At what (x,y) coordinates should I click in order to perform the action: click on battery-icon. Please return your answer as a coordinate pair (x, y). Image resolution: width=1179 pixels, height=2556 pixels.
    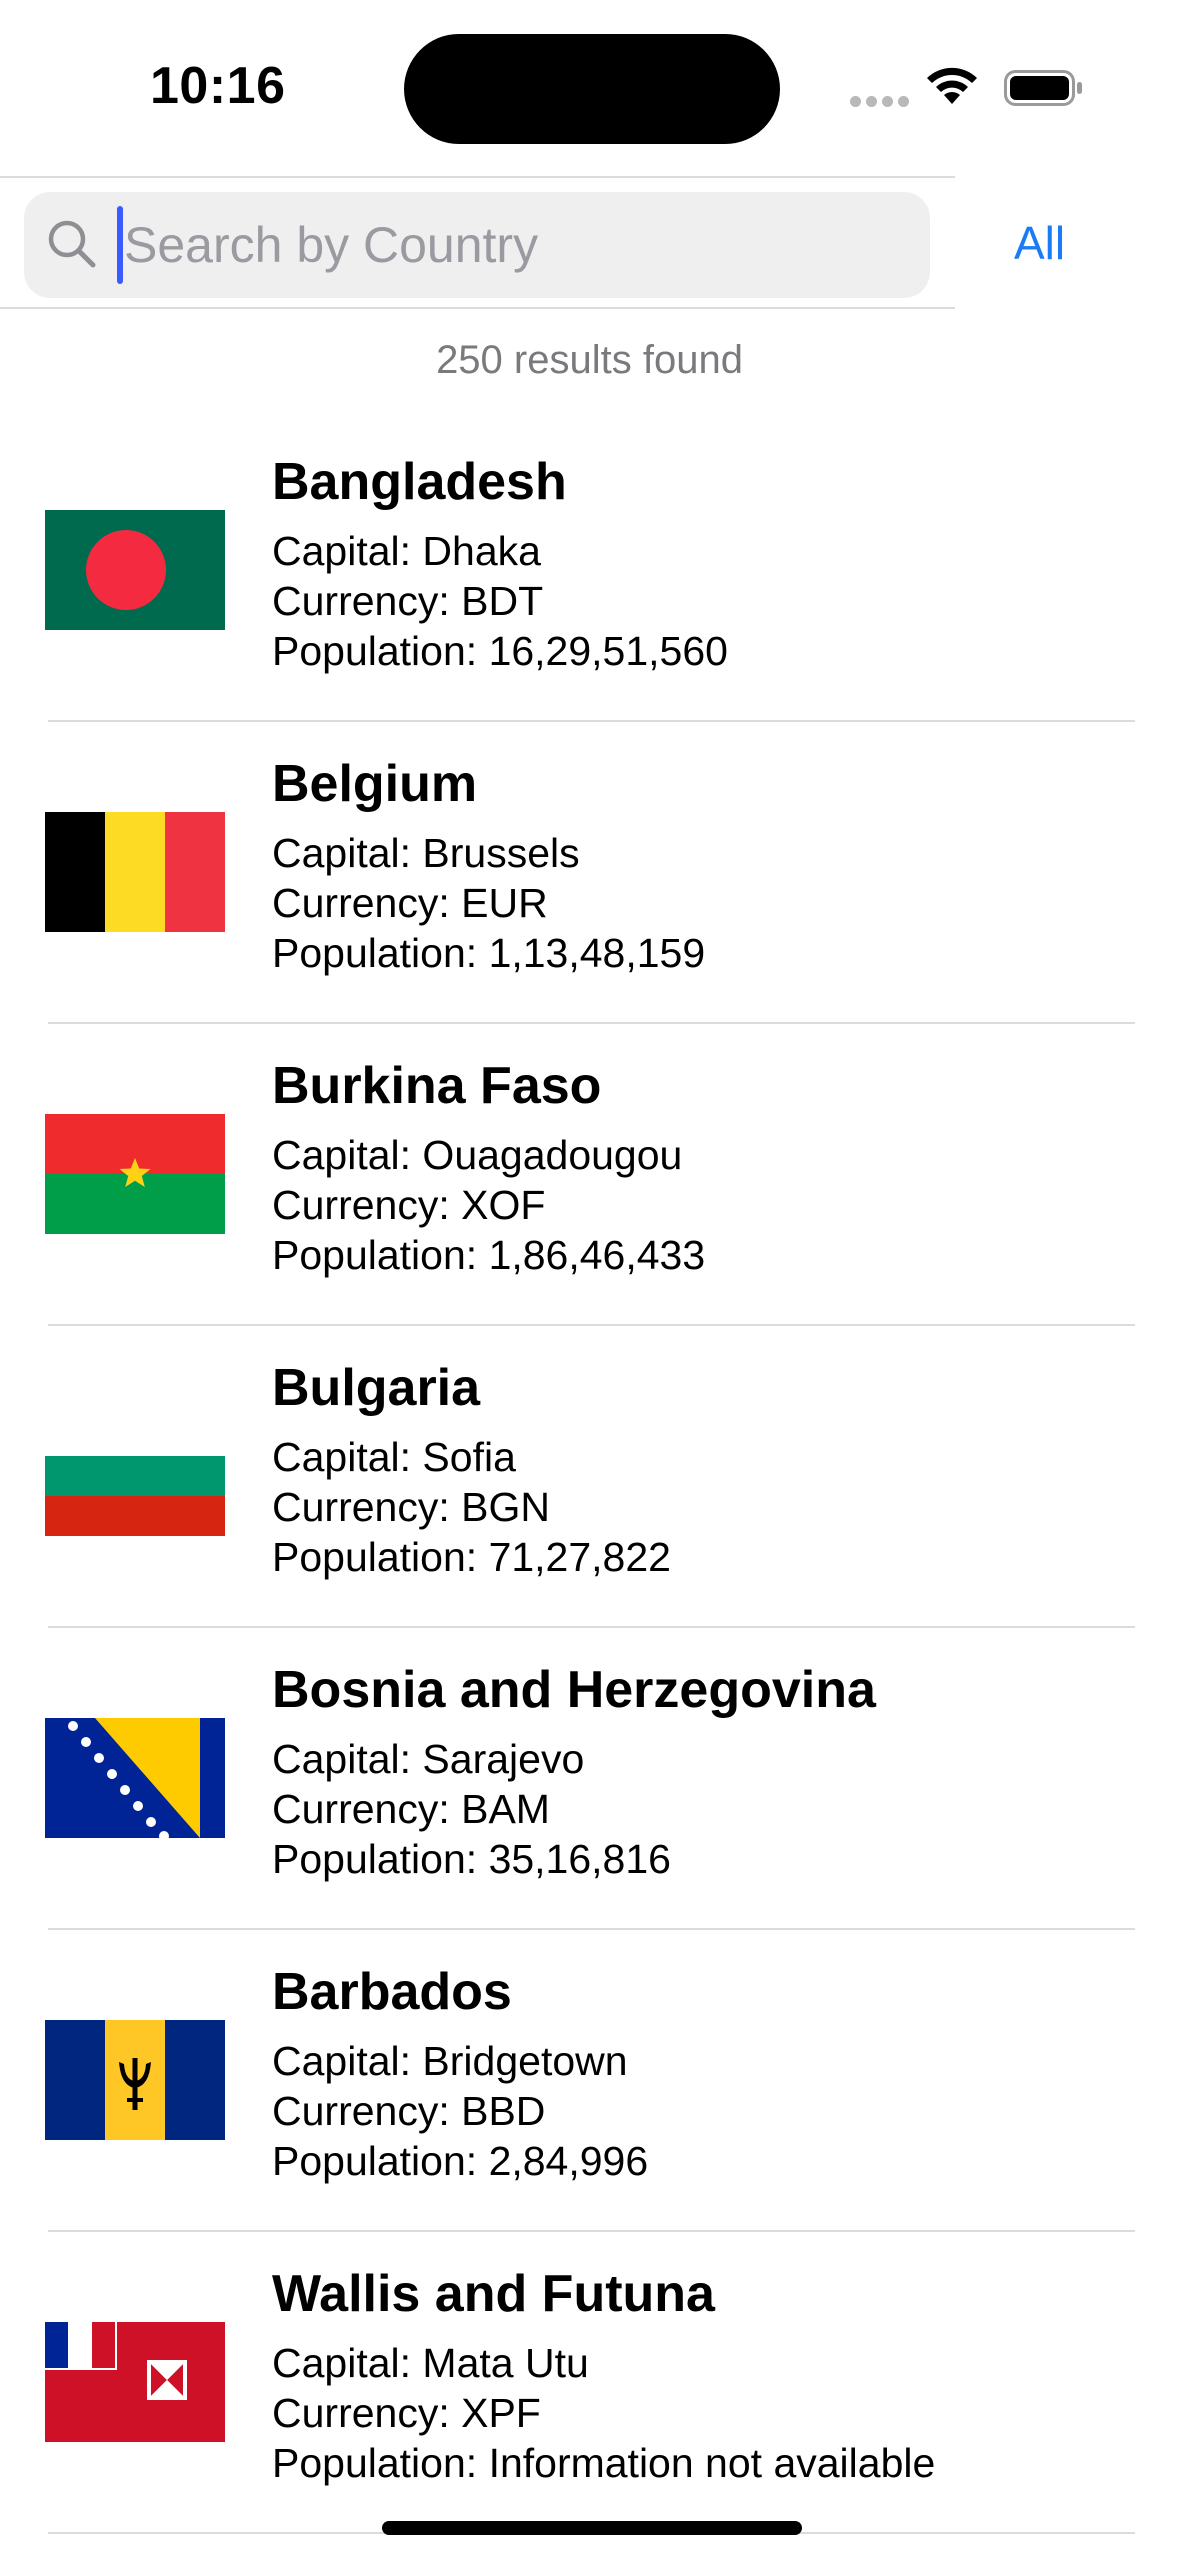
    Looking at the image, I should click on (1043, 88).